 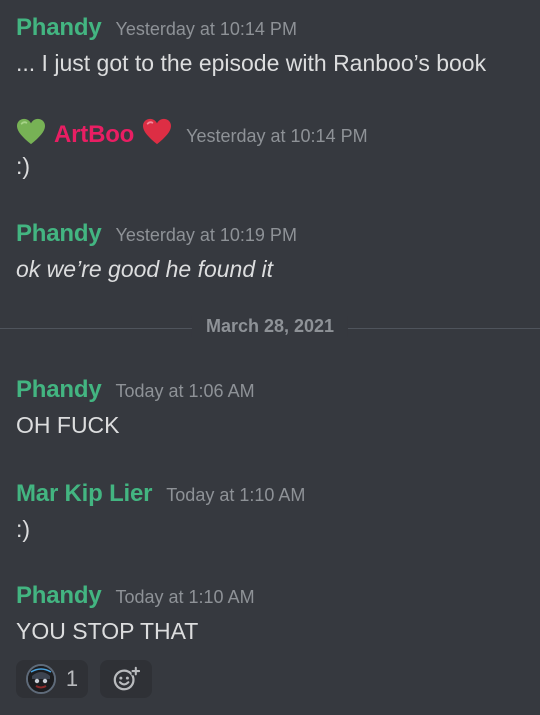 What do you see at coordinates (72, 678) in the screenshot?
I see `reaction-count: 1` at bounding box center [72, 678].